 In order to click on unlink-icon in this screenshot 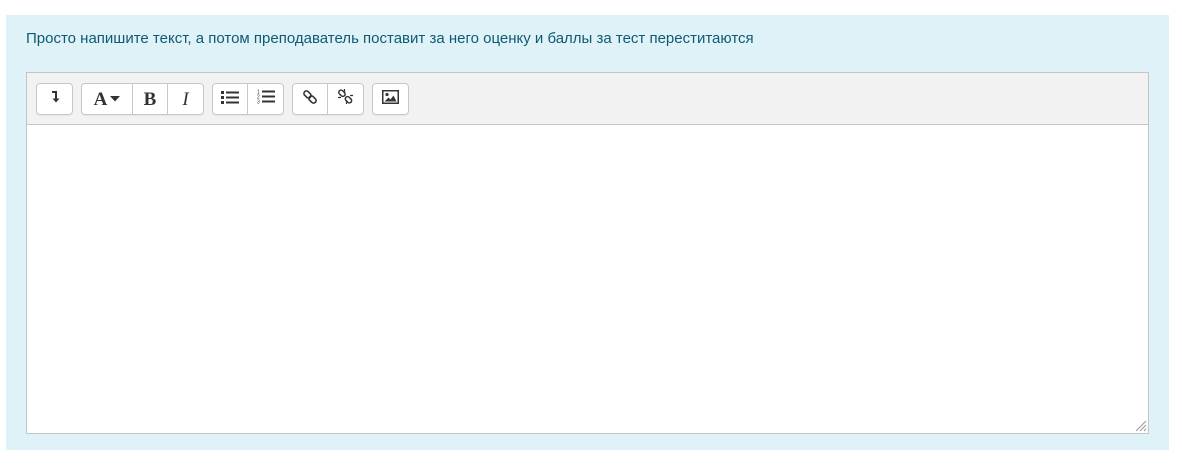, I will do `click(345, 99)`.